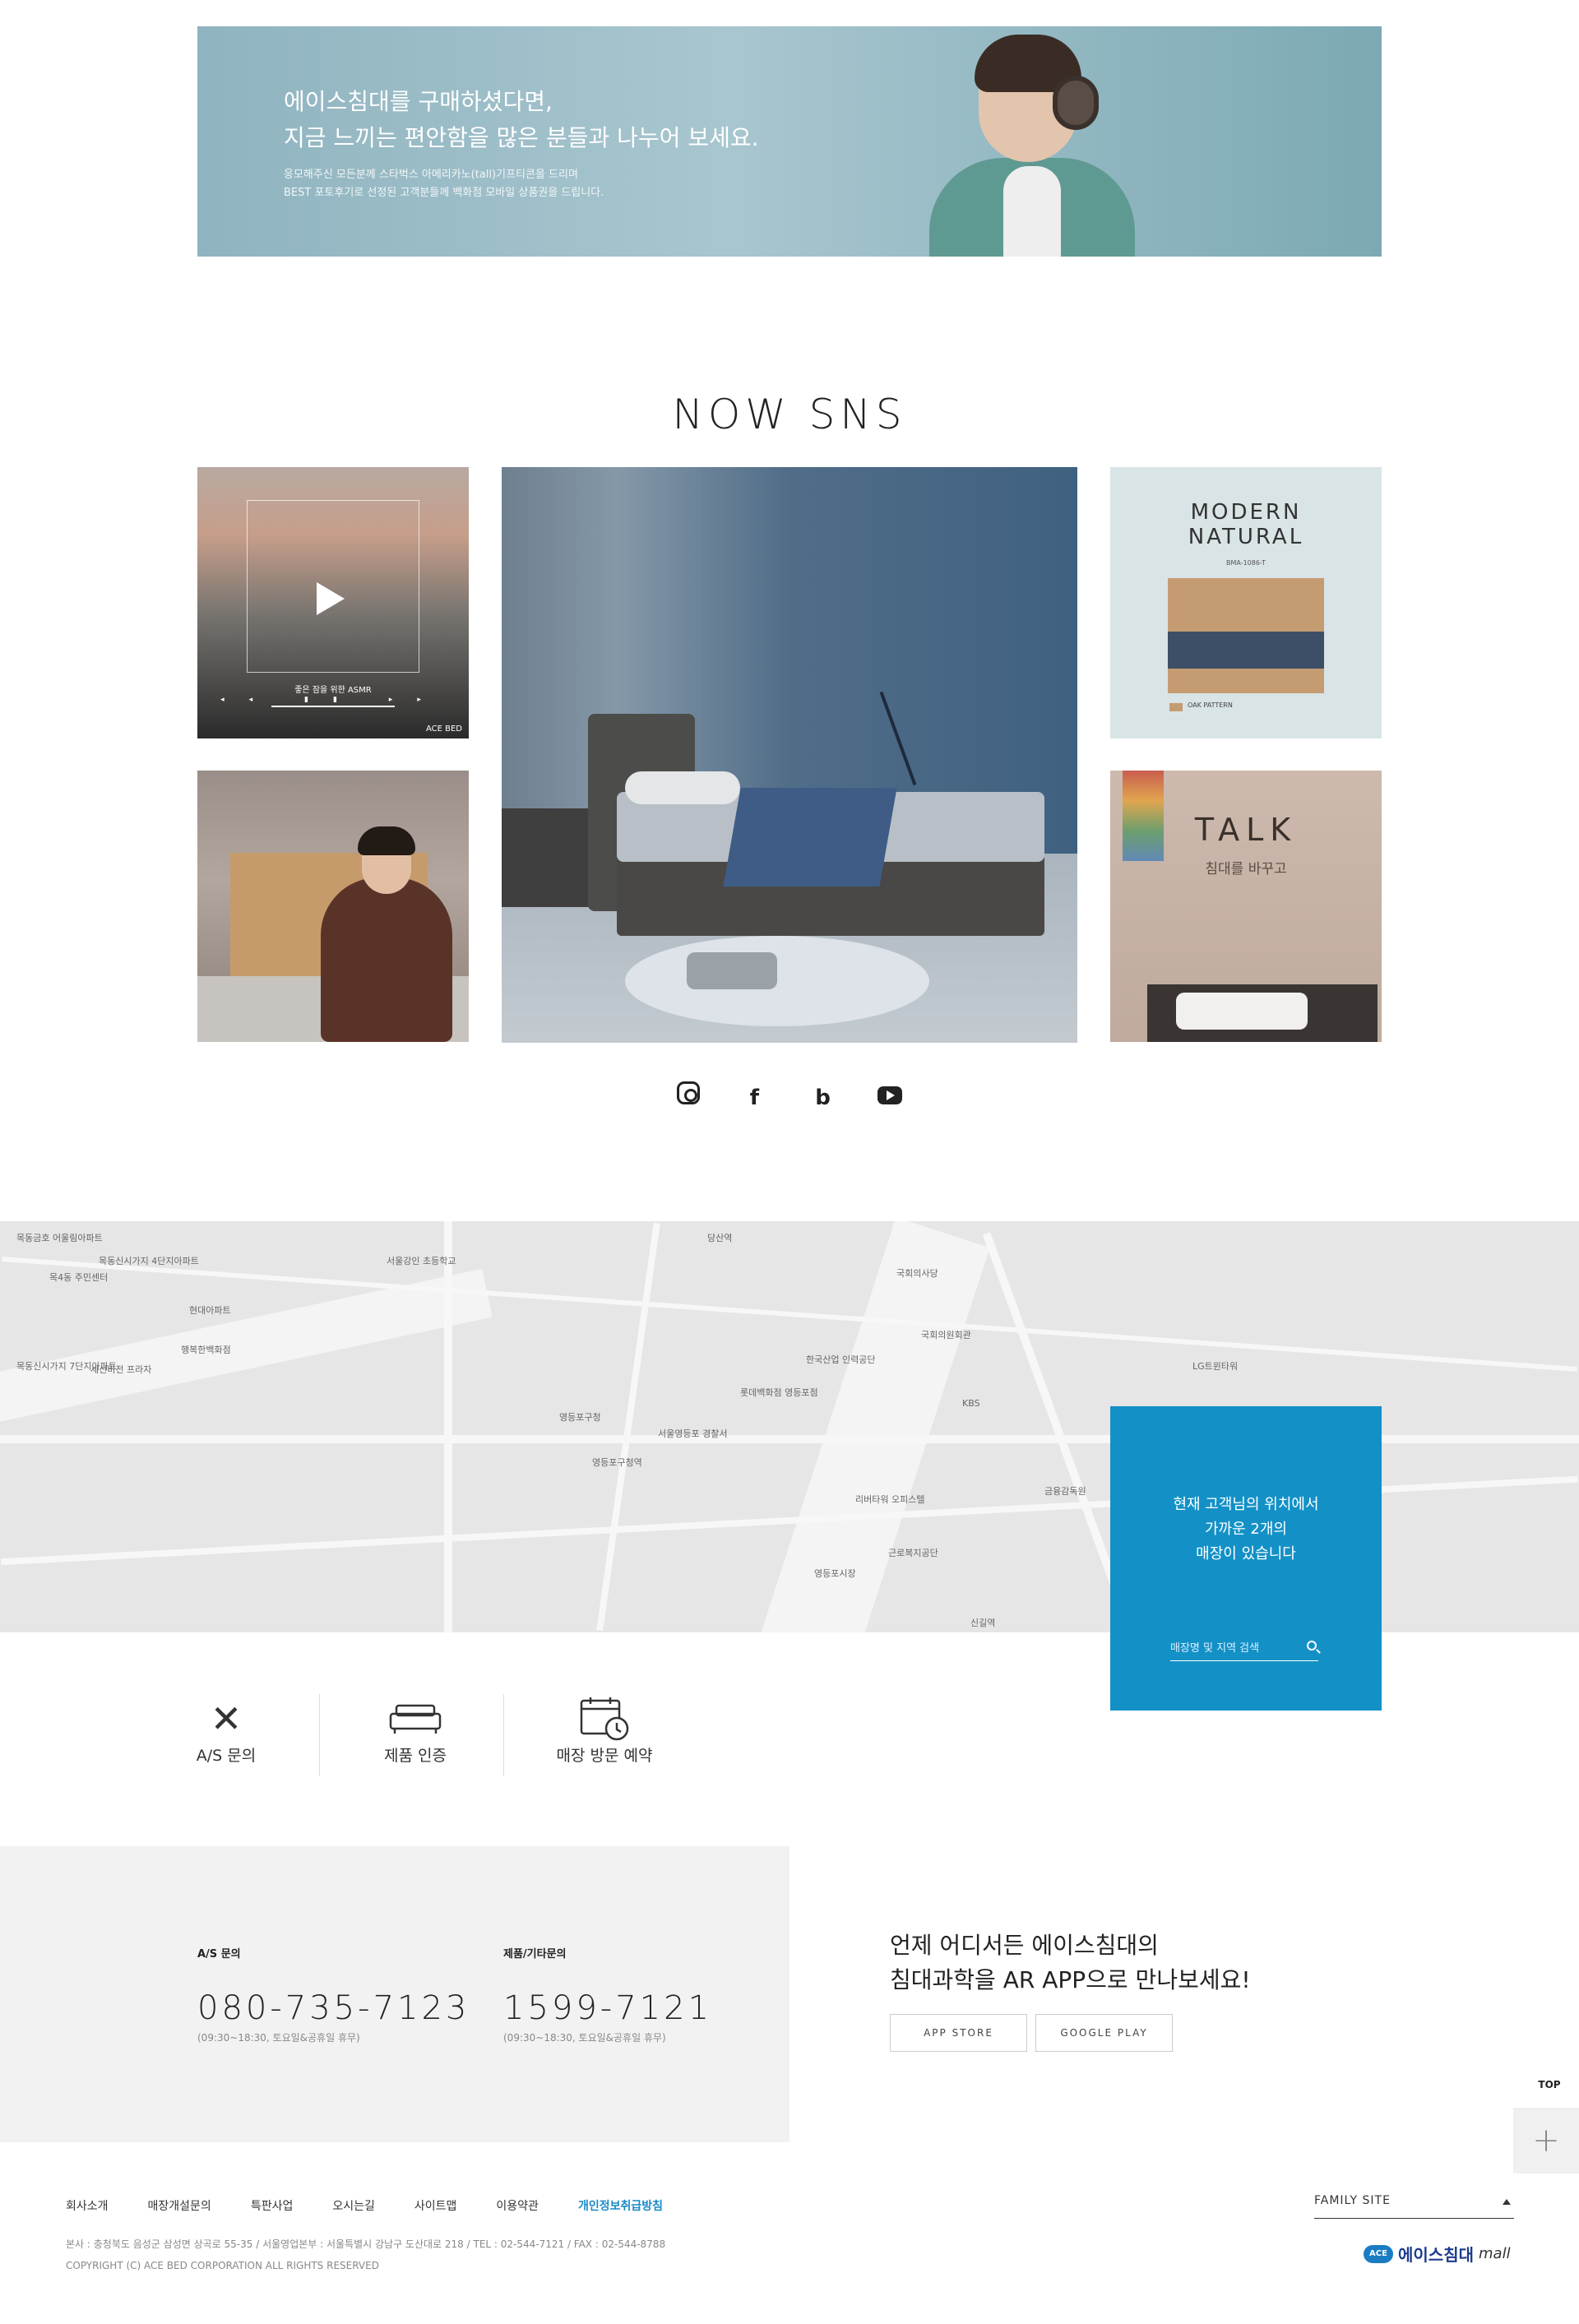 The width and height of the screenshot is (1579, 2324). What do you see at coordinates (754, 1098) in the screenshot?
I see `facebook-icon: f` at bounding box center [754, 1098].